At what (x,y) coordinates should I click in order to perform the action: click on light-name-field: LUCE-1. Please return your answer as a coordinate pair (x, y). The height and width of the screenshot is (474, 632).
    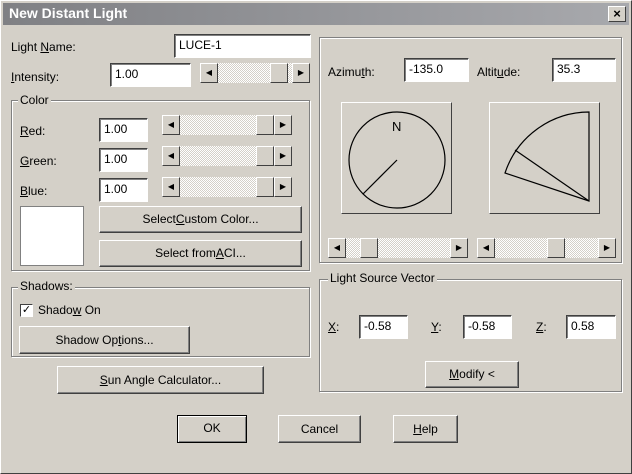
    Looking at the image, I should click on (242, 46).